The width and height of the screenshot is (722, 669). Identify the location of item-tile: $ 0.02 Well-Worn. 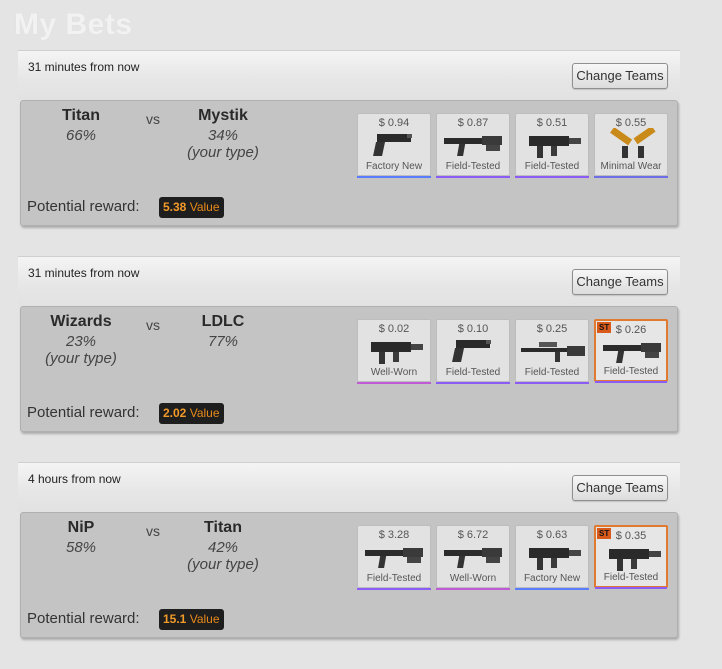
(394, 351).